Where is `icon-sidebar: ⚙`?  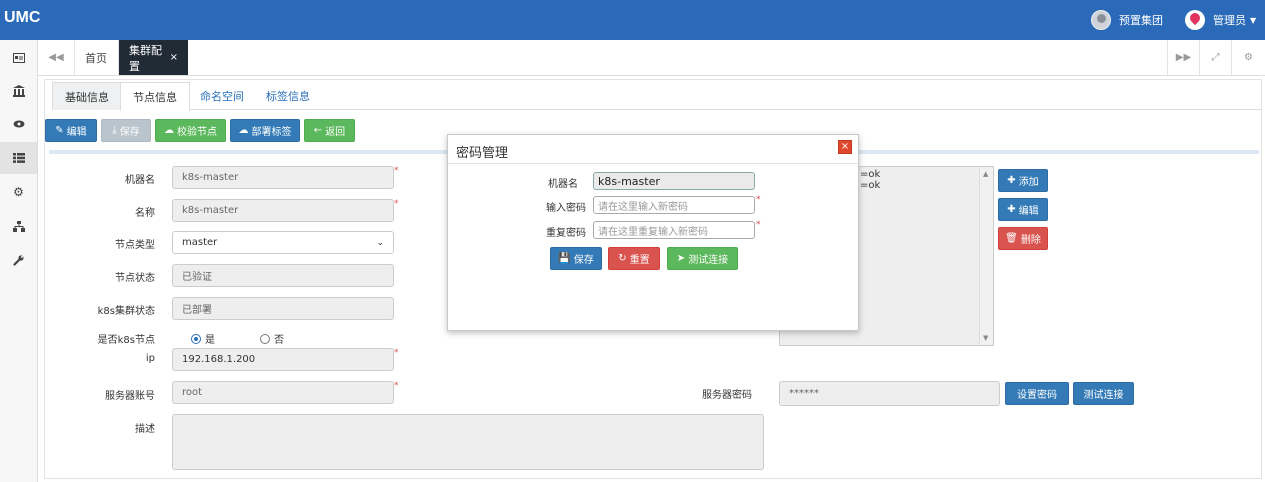
icon-sidebar: ⚙ is located at coordinates (19, 261).